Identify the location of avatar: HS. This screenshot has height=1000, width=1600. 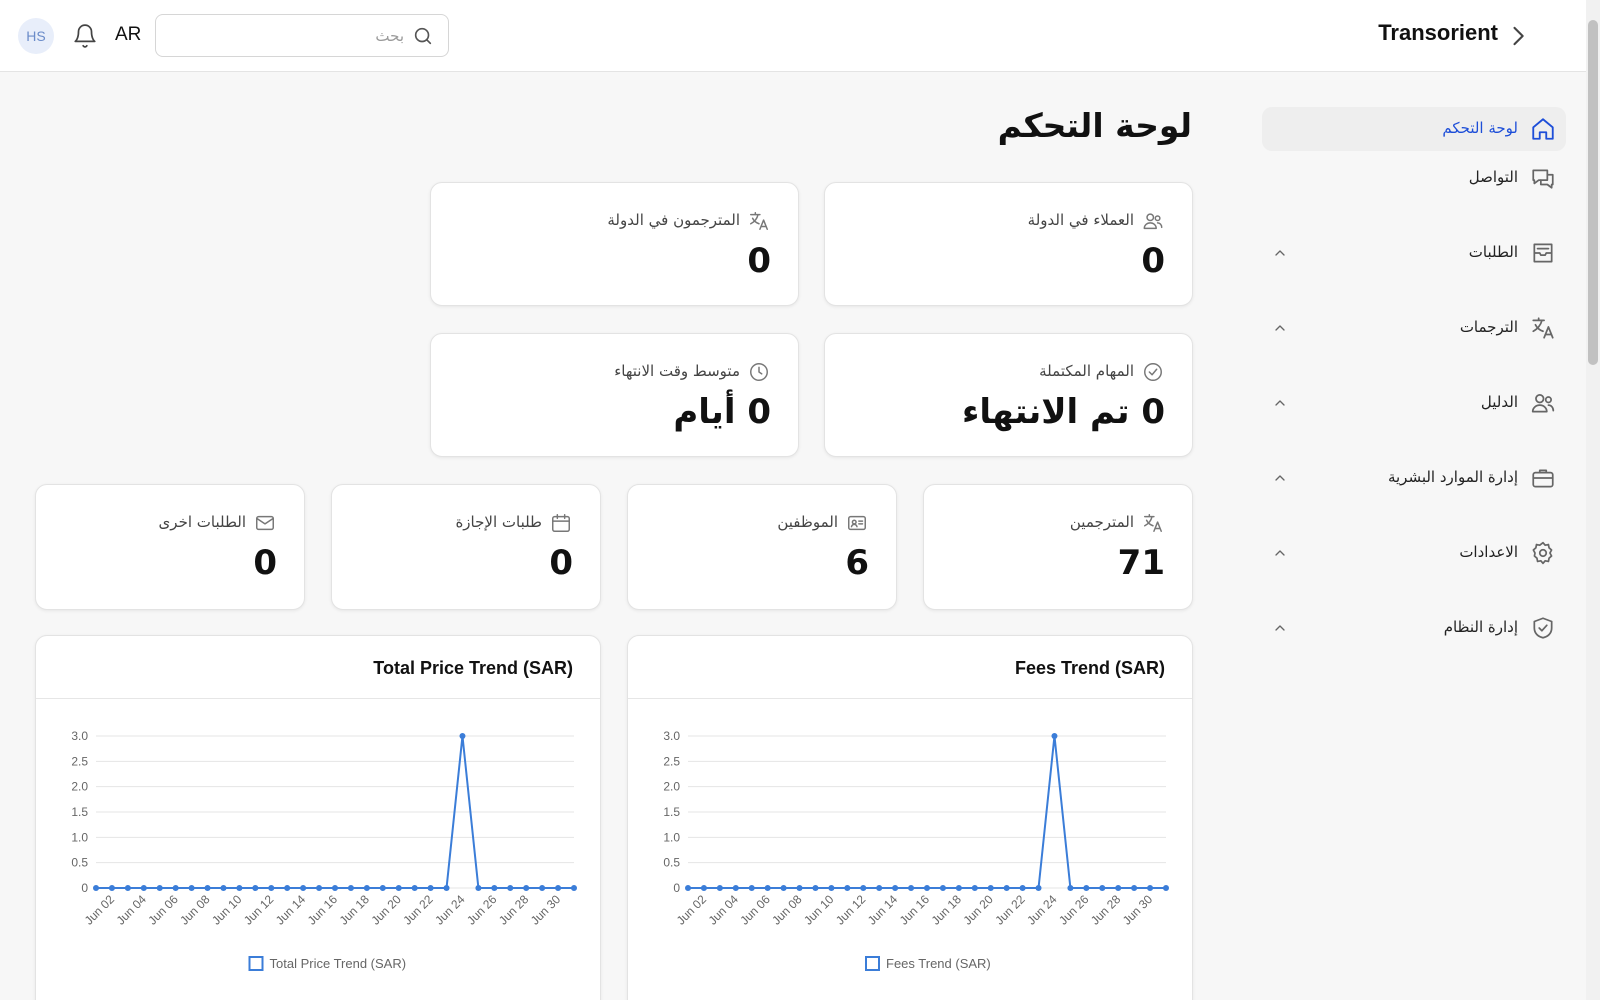
(36, 36).